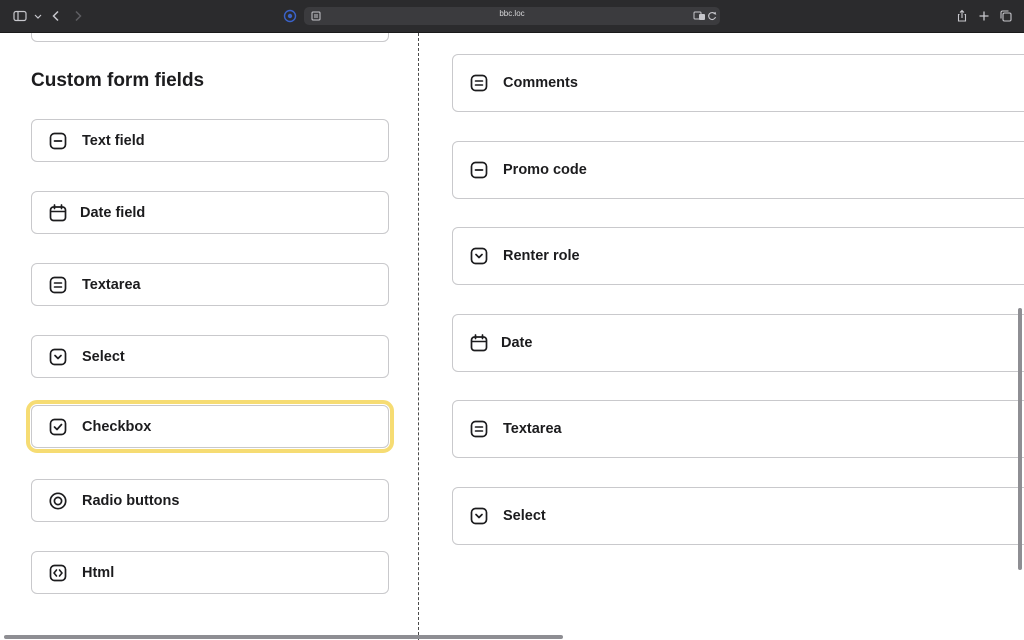  Describe the element at coordinates (117, 426) in the screenshot. I see `field-type-label: Checkbox` at that location.